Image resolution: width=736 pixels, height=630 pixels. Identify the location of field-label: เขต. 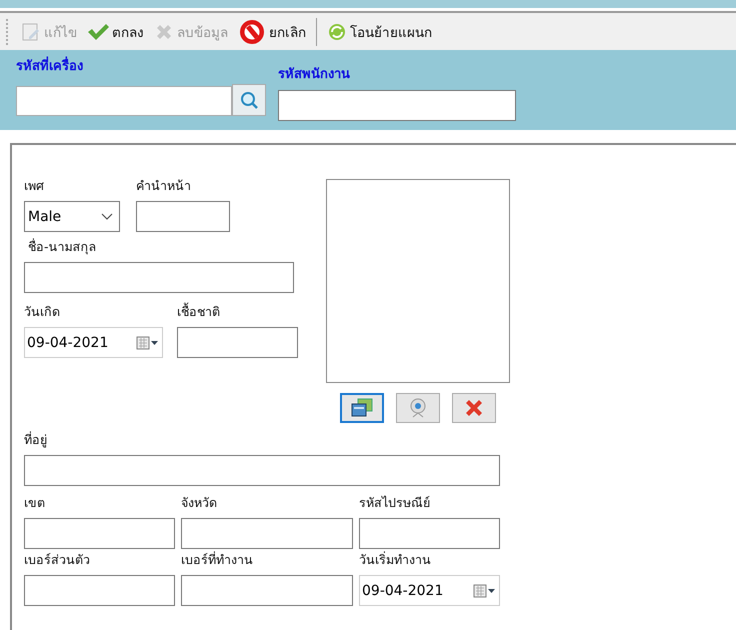
(35, 503).